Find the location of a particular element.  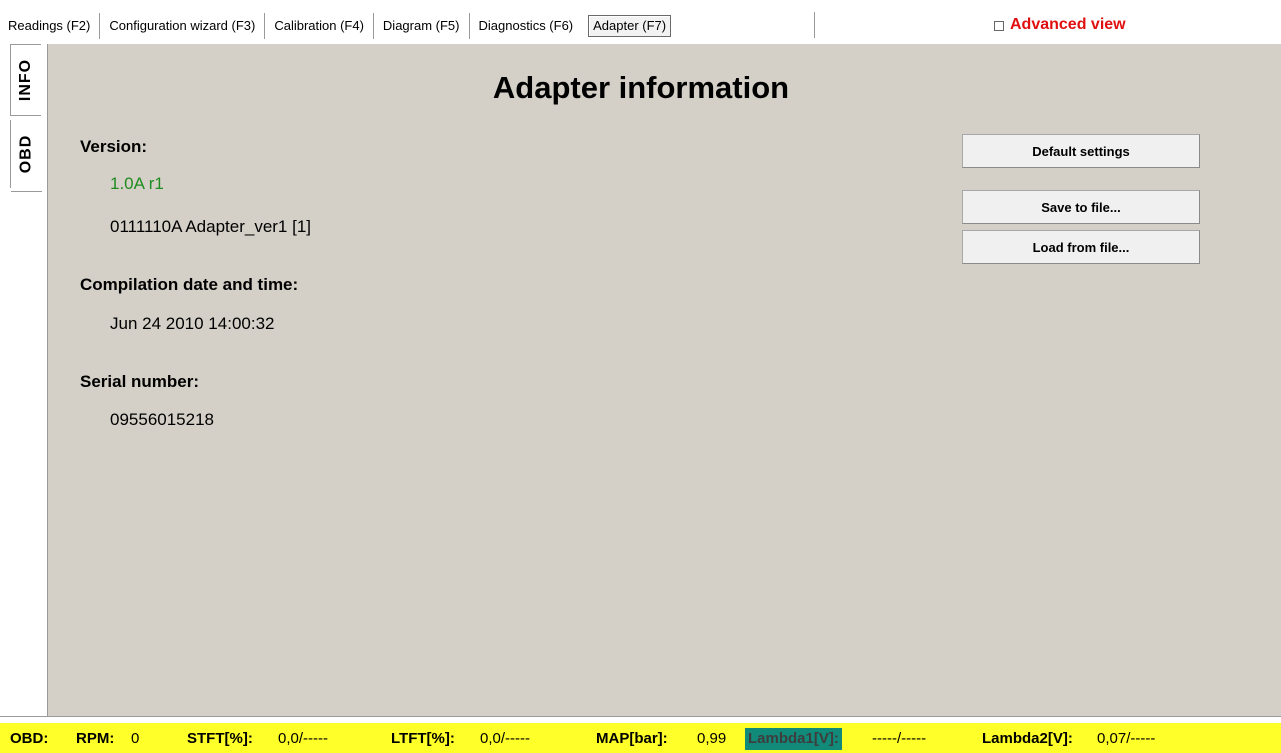

side-tab-obd-label: OBD is located at coordinates (25, 154).